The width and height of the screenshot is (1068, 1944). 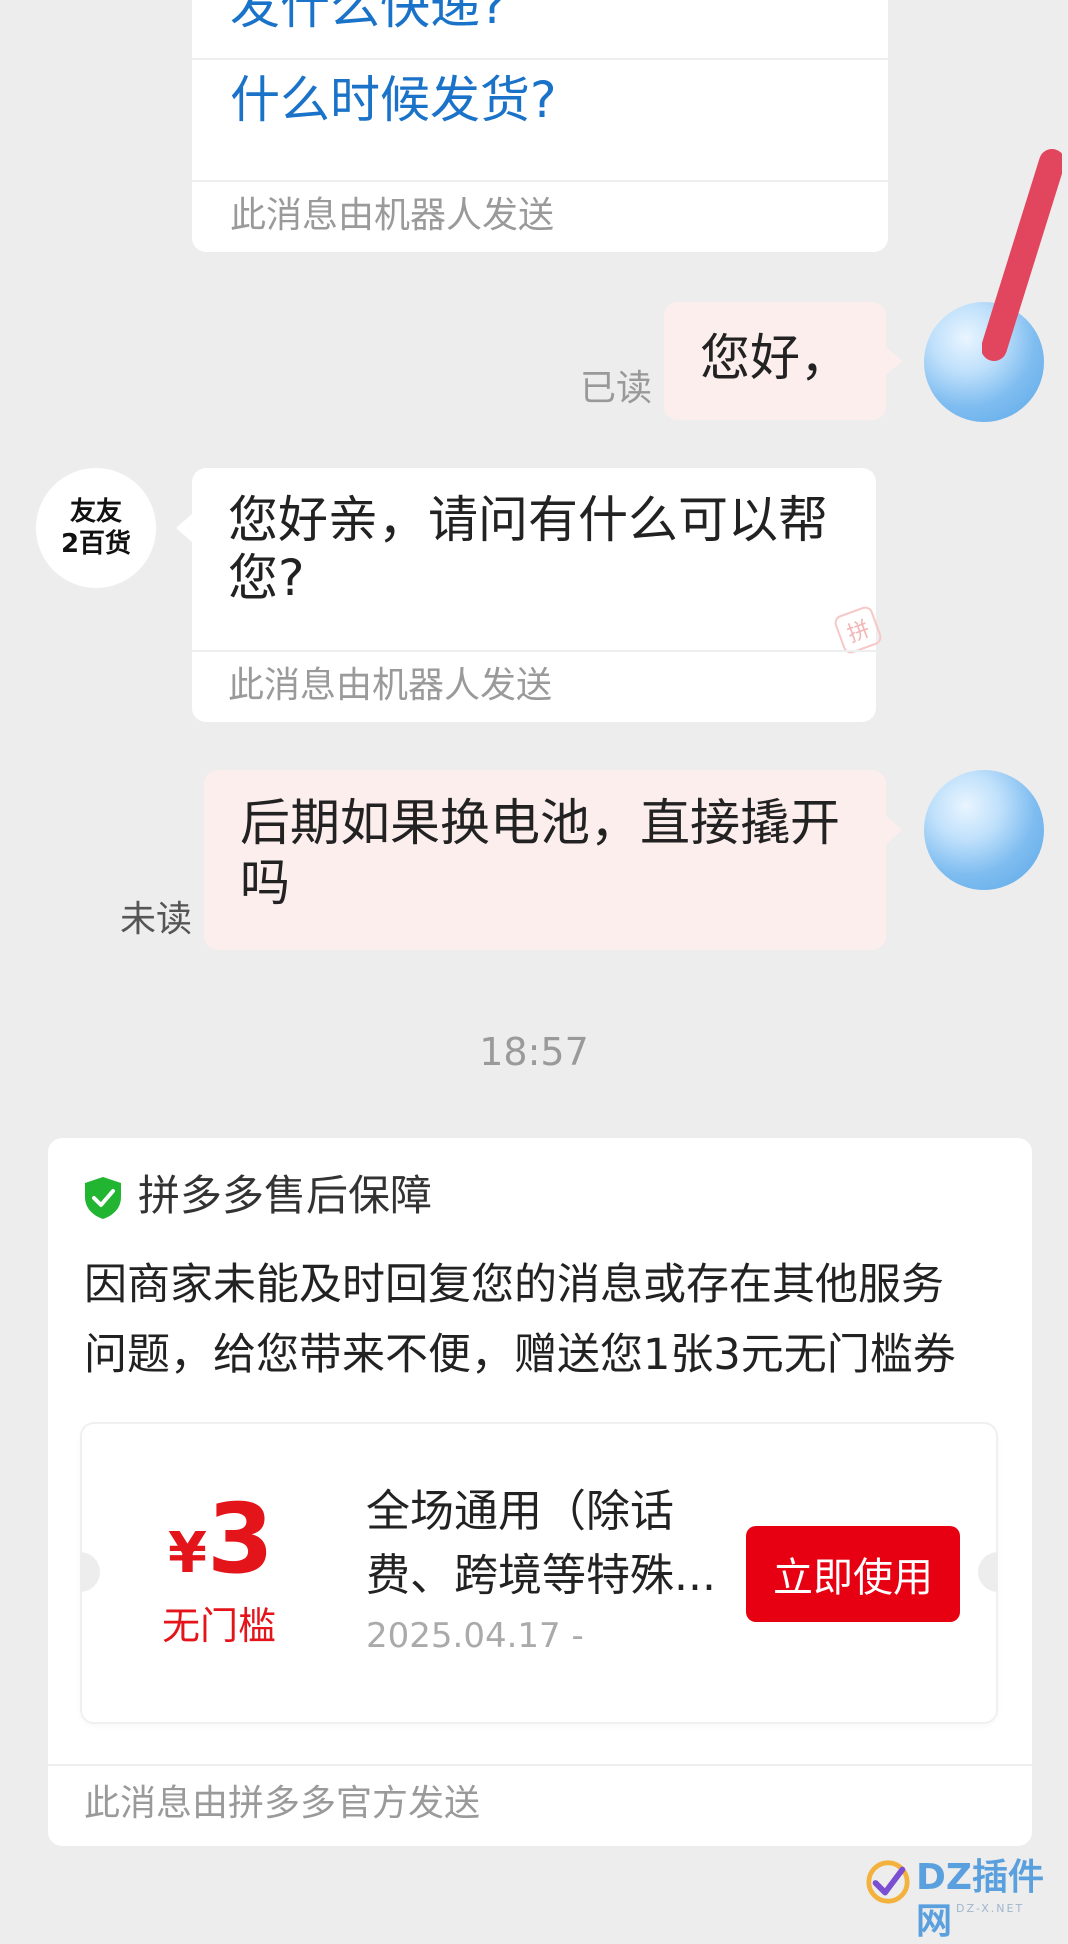 What do you see at coordinates (990, 1908) in the screenshot?
I see `watermark-sub: DZ-X.NET` at bounding box center [990, 1908].